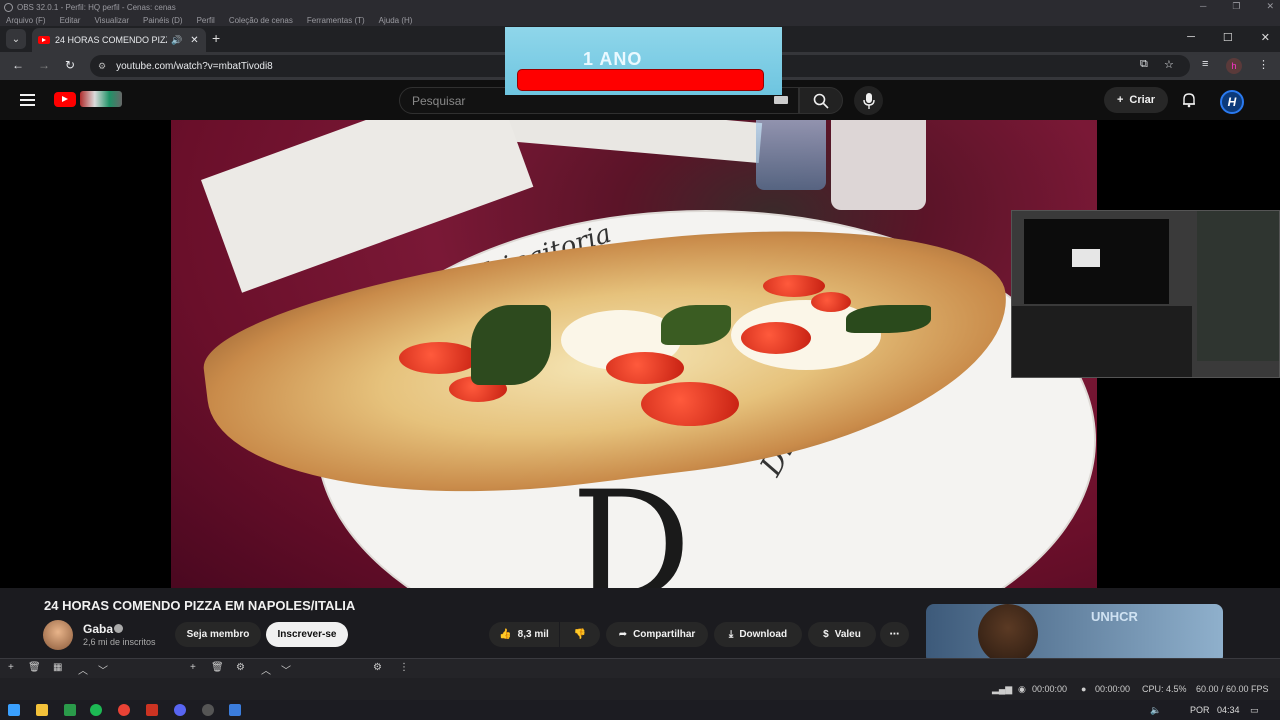 This screenshot has height=720, width=1280. Describe the element at coordinates (821, 100) in the screenshot. I see `search-button` at that location.